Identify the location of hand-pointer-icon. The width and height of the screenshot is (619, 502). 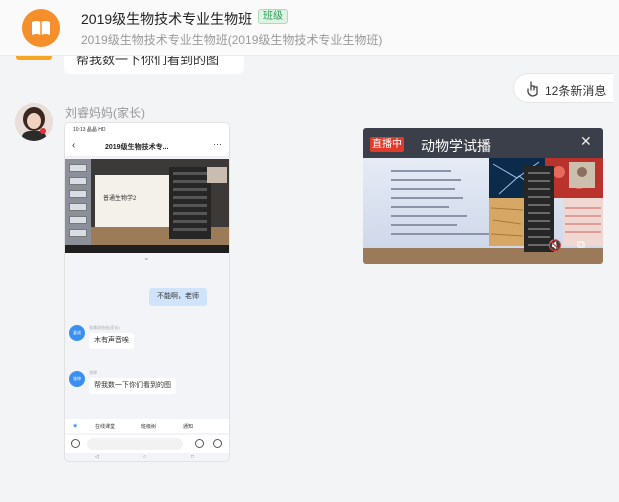
(532, 89).